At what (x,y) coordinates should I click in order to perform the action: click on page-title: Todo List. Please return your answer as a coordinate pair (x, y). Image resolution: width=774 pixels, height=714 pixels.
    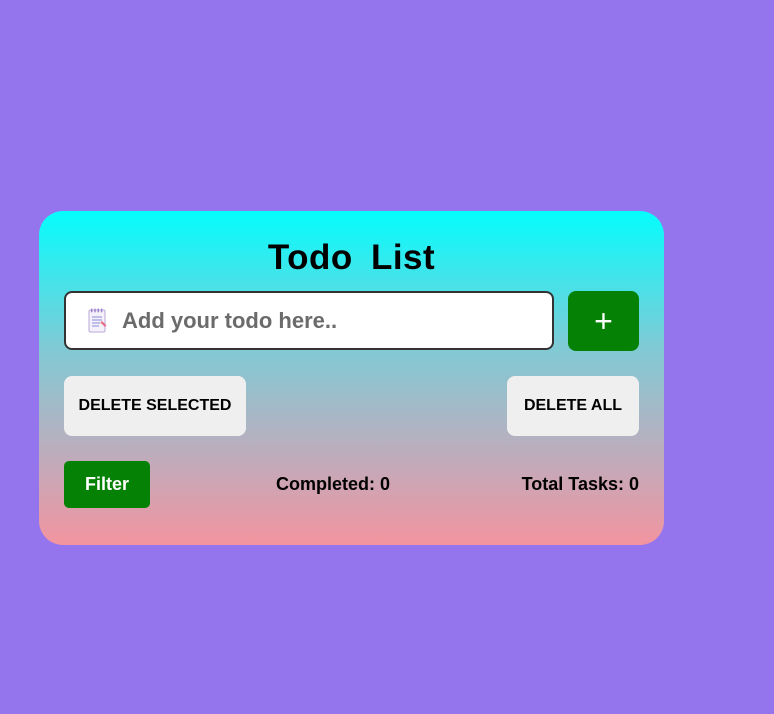
    Looking at the image, I should click on (351, 257).